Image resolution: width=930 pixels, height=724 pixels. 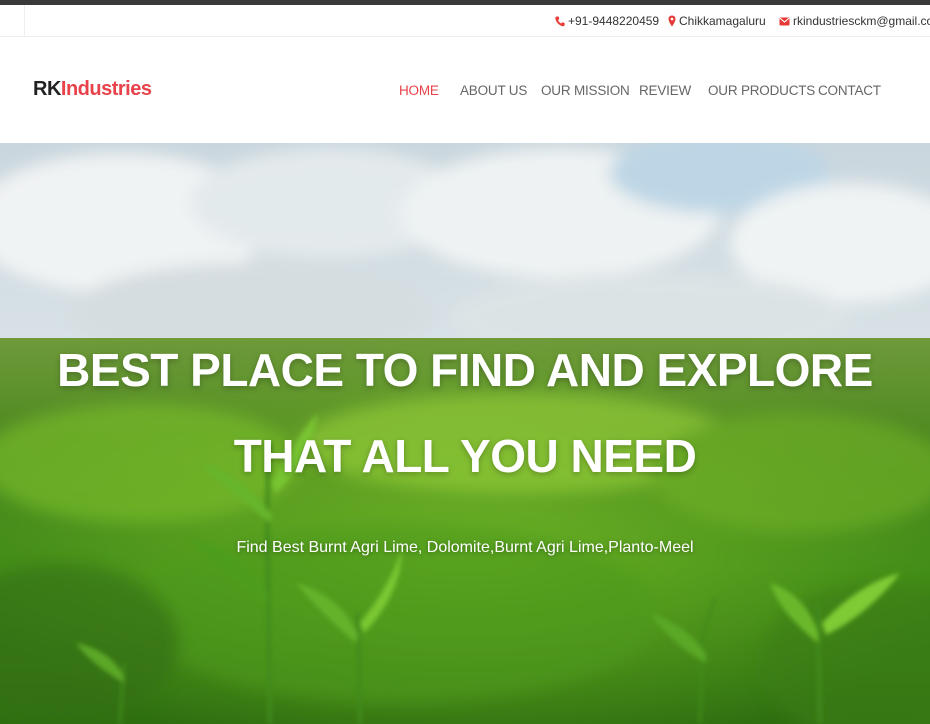 What do you see at coordinates (849, 90) in the screenshot?
I see `nav-contact: CONTACT` at bounding box center [849, 90].